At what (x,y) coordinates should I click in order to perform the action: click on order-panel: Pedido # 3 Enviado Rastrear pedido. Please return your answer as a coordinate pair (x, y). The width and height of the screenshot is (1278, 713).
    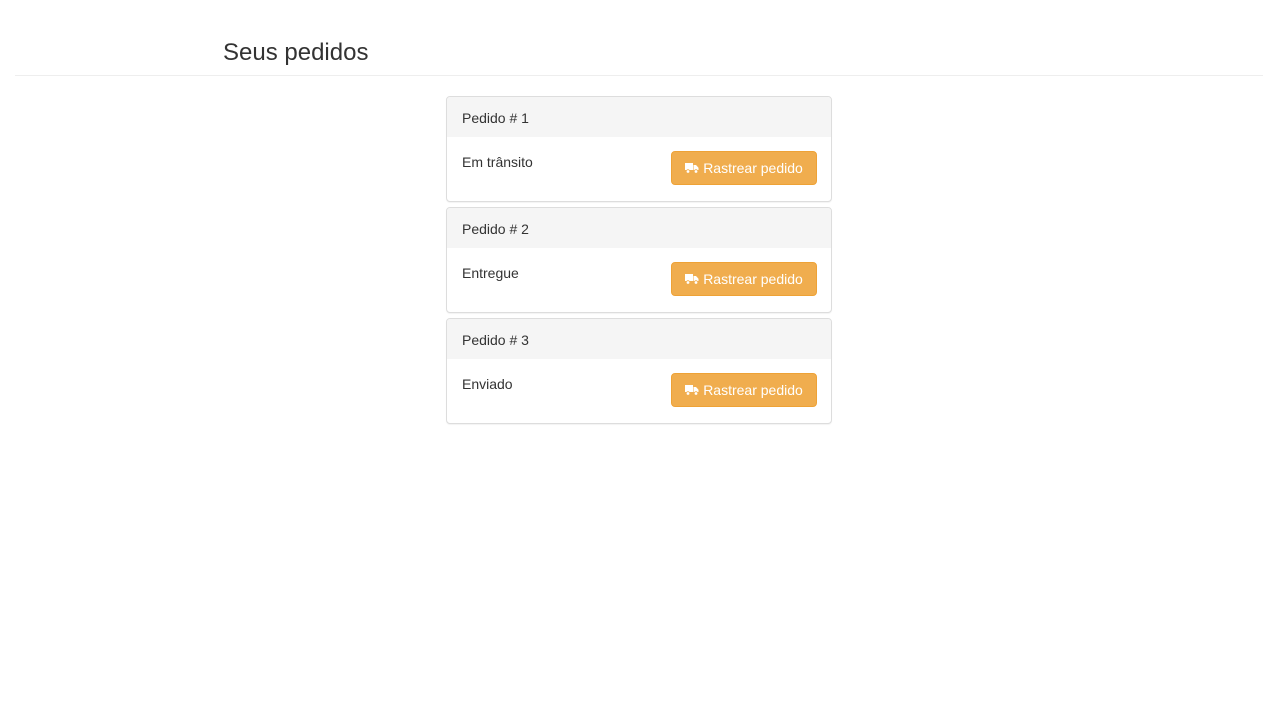
    Looking at the image, I should click on (639, 371).